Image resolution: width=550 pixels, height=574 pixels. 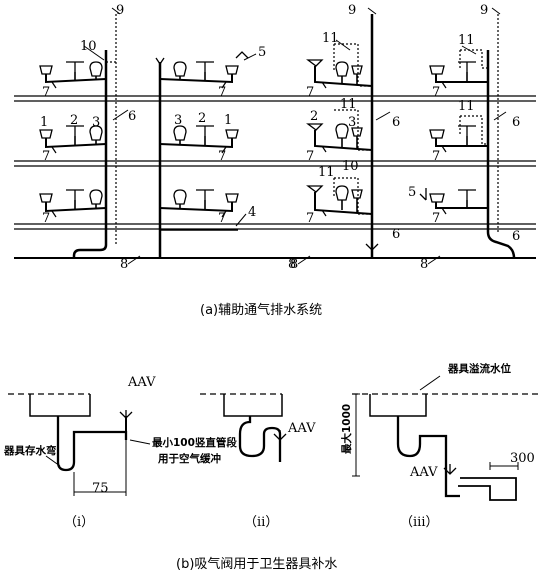 I want to click on label-8-a: 8, so click(x=124, y=264).